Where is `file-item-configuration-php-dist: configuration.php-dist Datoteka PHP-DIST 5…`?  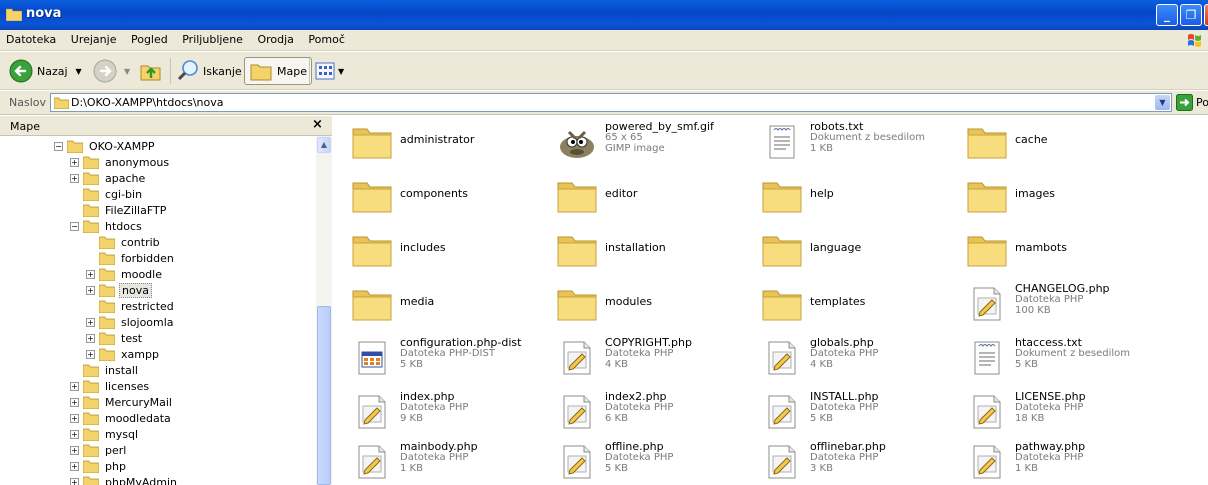 file-item-configuration-php-dist: configuration.php-dist Datoteka PHP-DIST 5… is located at coordinates (440, 357).